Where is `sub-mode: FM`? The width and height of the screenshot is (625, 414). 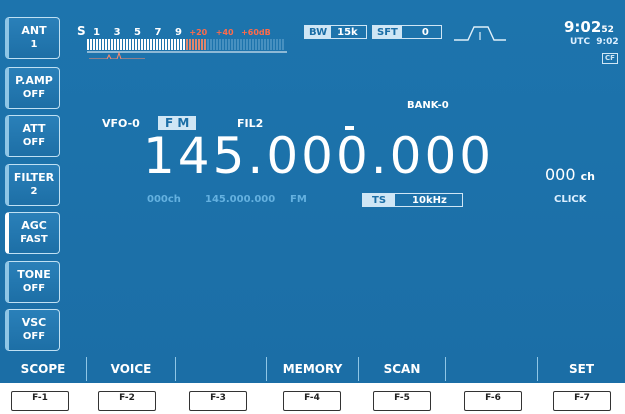 sub-mode: FM is located at coordinates (298, 199).